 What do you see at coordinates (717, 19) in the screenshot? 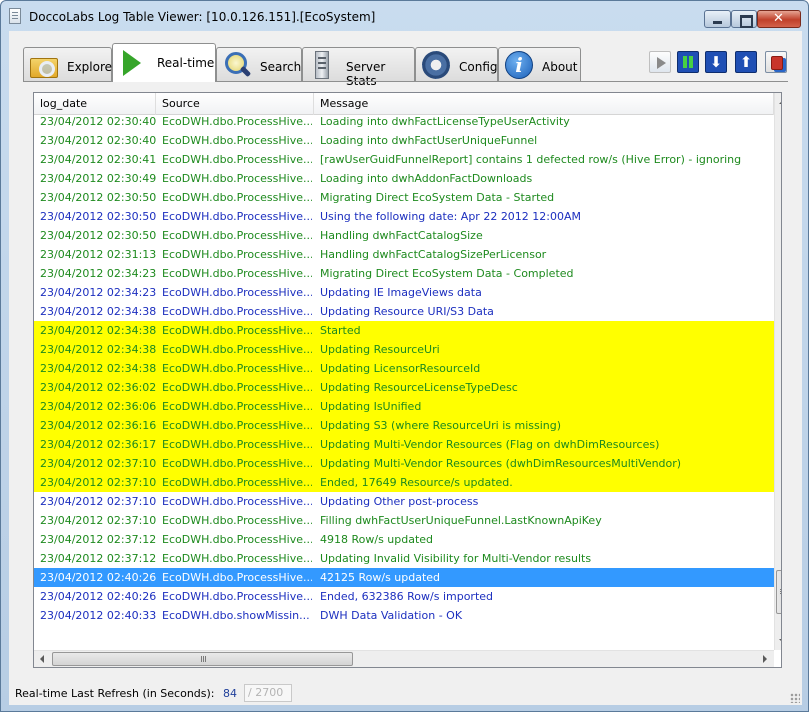
I see `minimize-button` at bounding box center [717, 19].